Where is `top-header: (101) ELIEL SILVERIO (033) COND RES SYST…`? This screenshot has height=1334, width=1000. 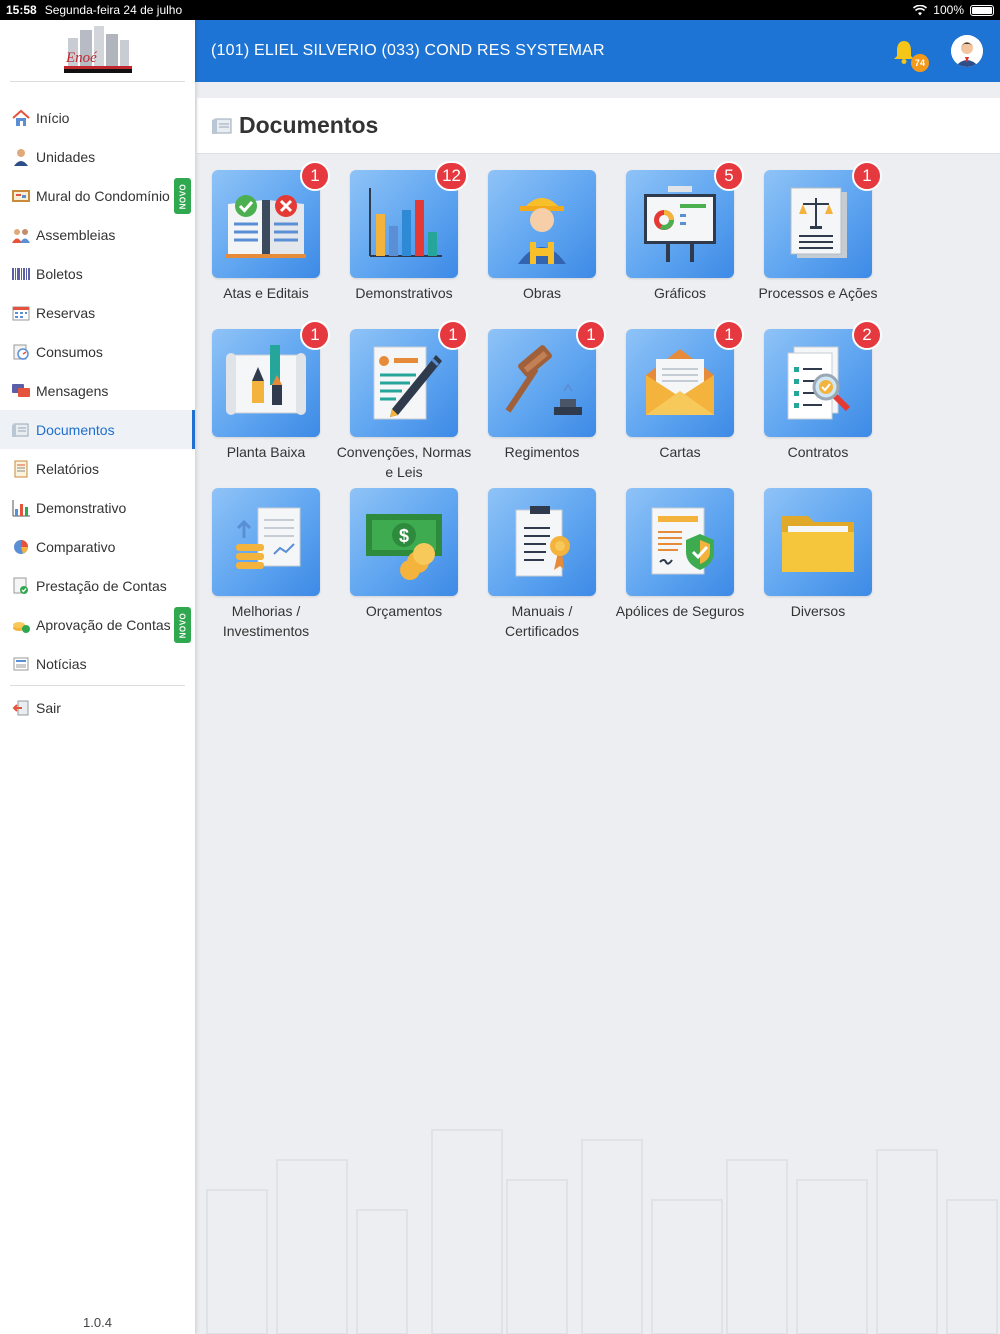
top-header: (101) ELIEL SILVERIO (033) COND RES SYST… is located at coordinates (597, 51).